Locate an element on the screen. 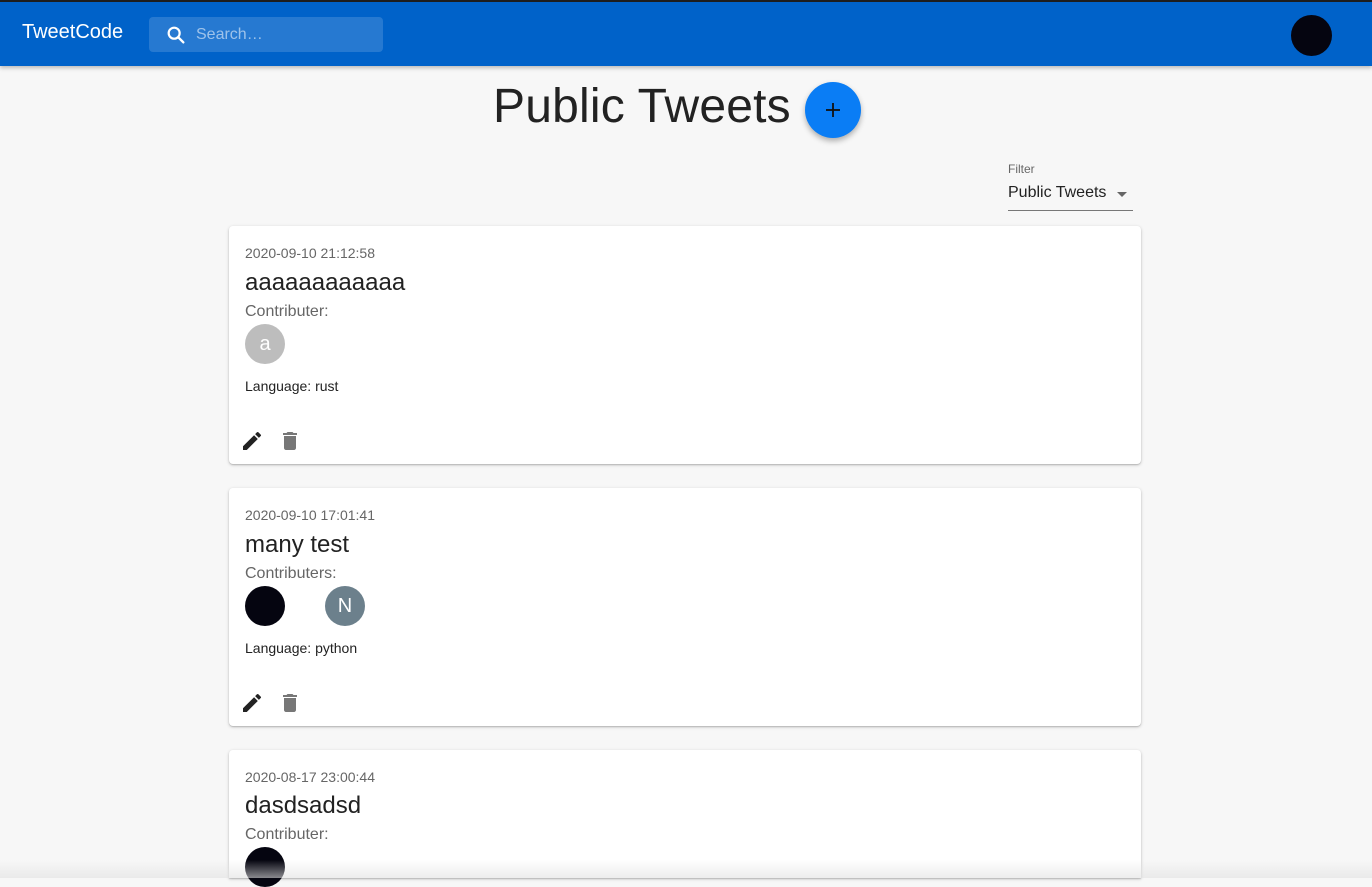 The width and height of the screenshot is (1372, 887). app-bar: TweetCode is located at coordinates (686, 33).